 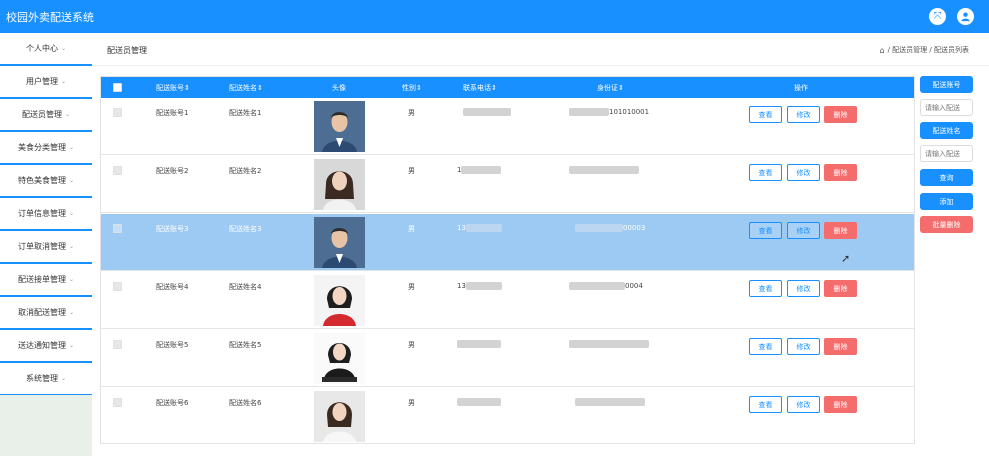 I want to click on sidebar-item-couriers: 配送员管理 ⌄, so click(x=46, y=115).